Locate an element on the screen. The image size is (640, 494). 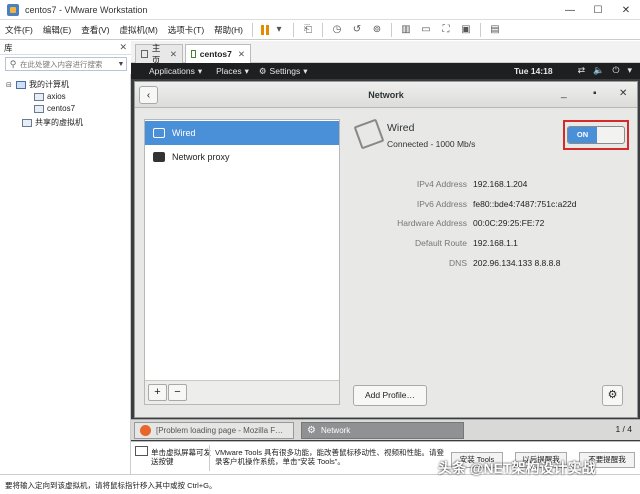
menu-file: 文件(F) is located at coordinates (19, 30).